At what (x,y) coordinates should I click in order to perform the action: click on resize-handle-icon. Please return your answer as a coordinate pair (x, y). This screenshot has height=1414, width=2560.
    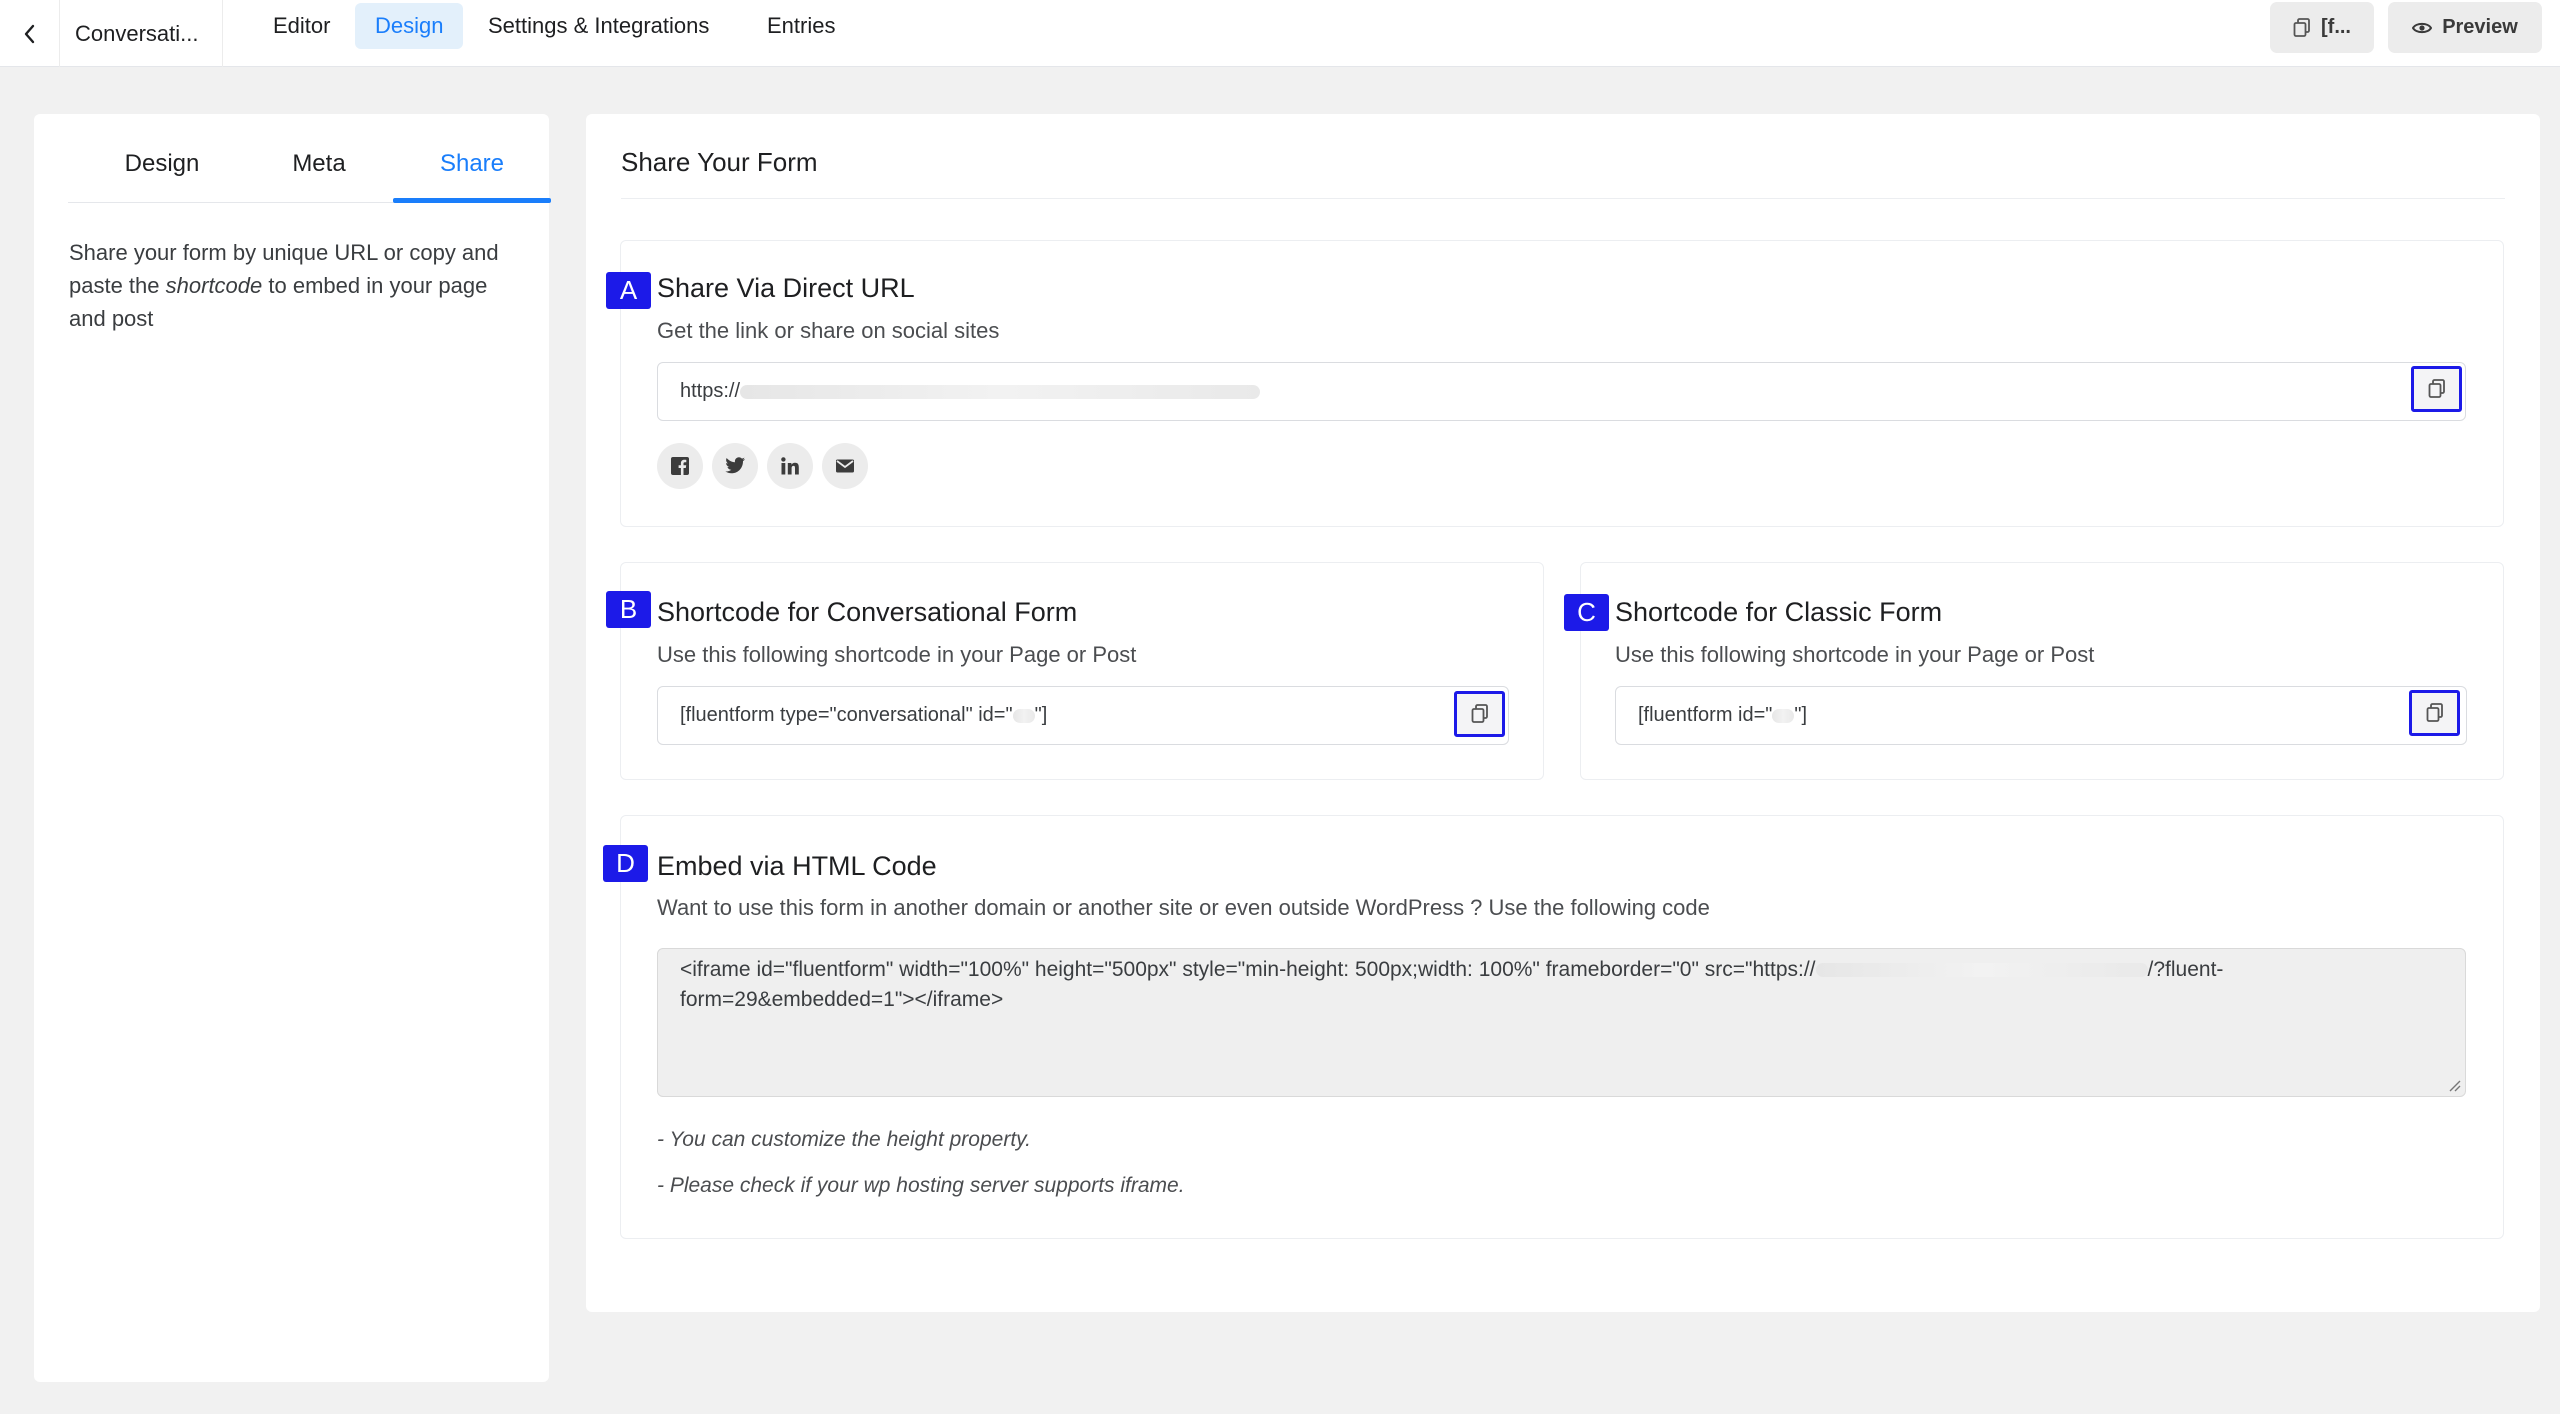
    Looking at the image, I should click on (2454, 1085).